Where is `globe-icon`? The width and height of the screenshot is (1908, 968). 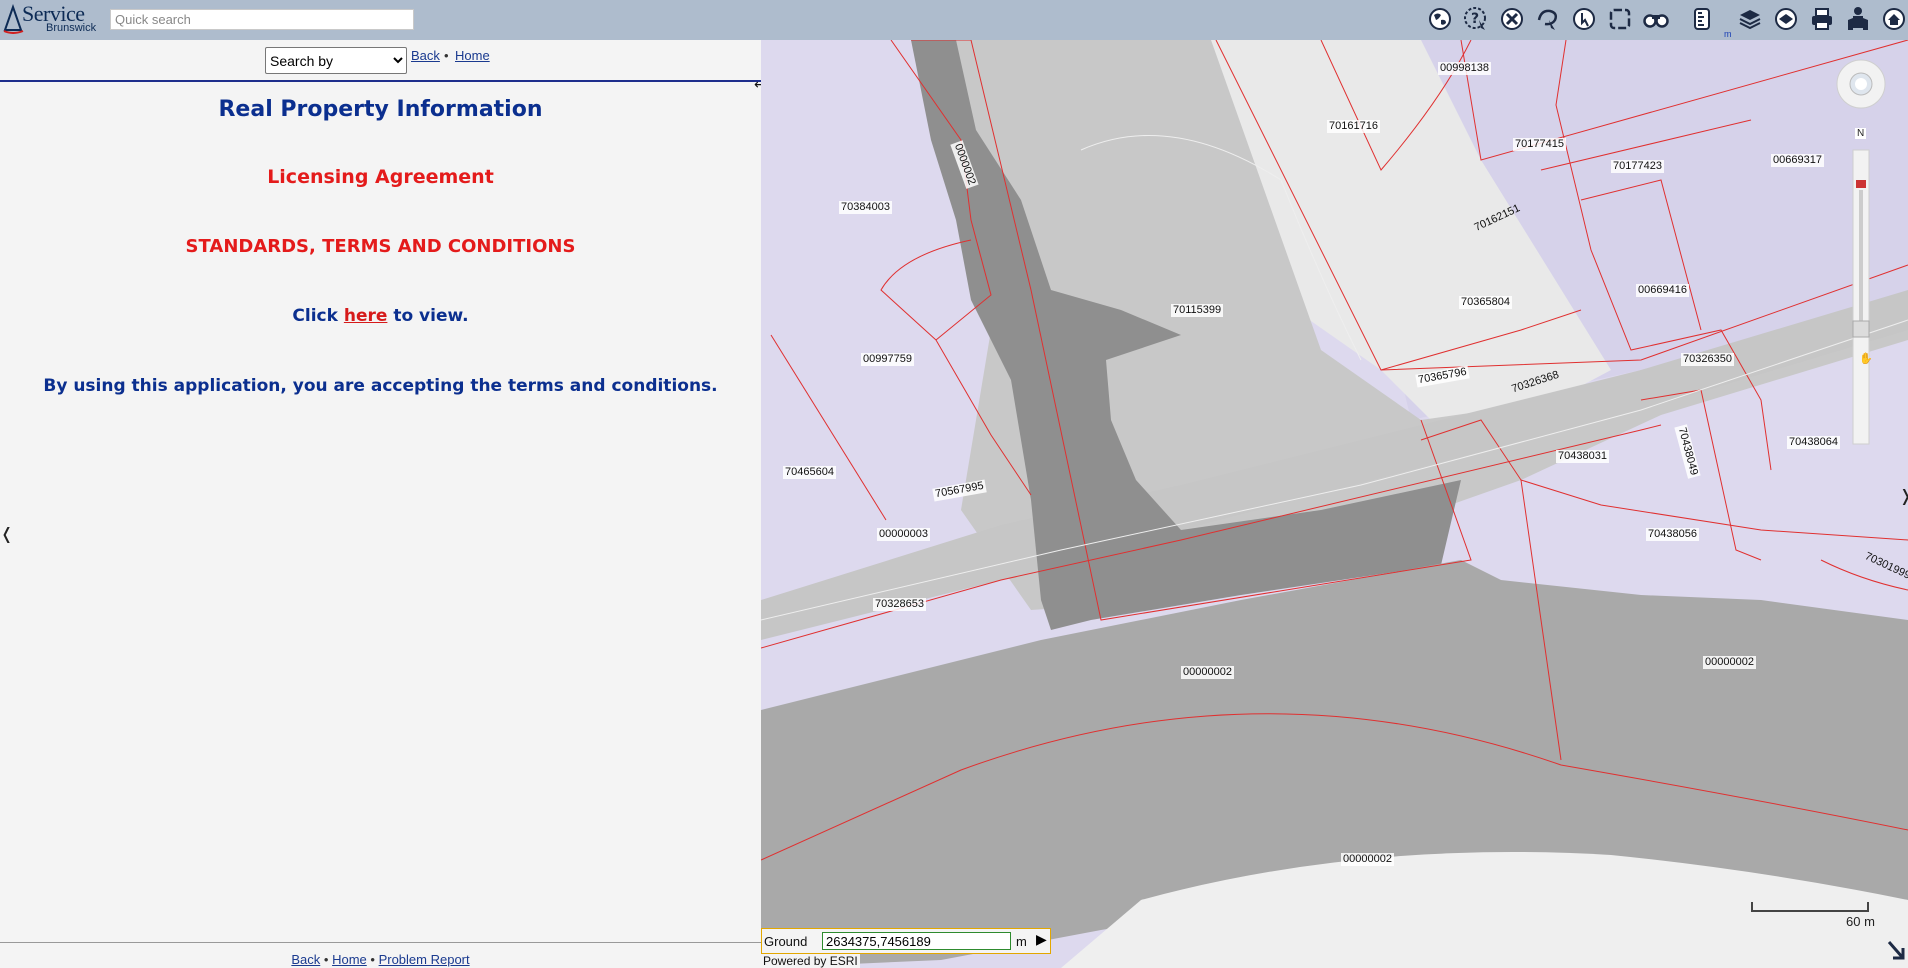
globe-icon is located at coordinates (1440, 19).